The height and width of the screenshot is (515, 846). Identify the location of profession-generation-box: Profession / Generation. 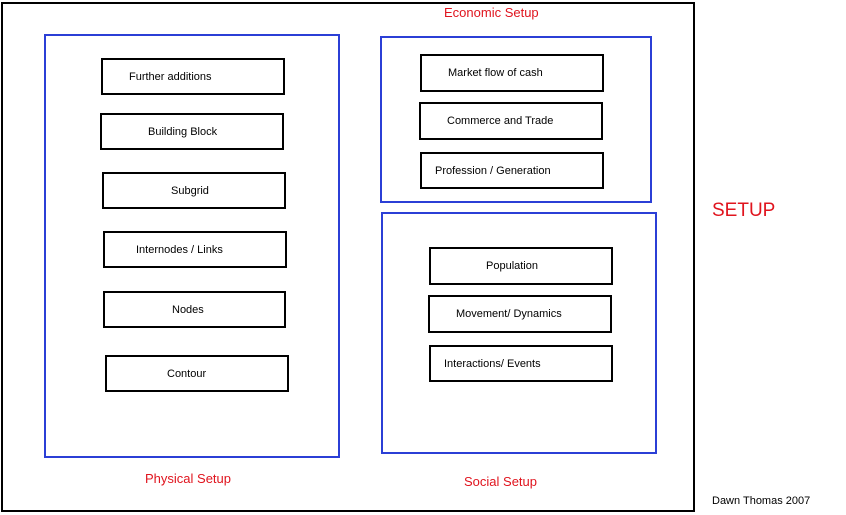
(512, 170).